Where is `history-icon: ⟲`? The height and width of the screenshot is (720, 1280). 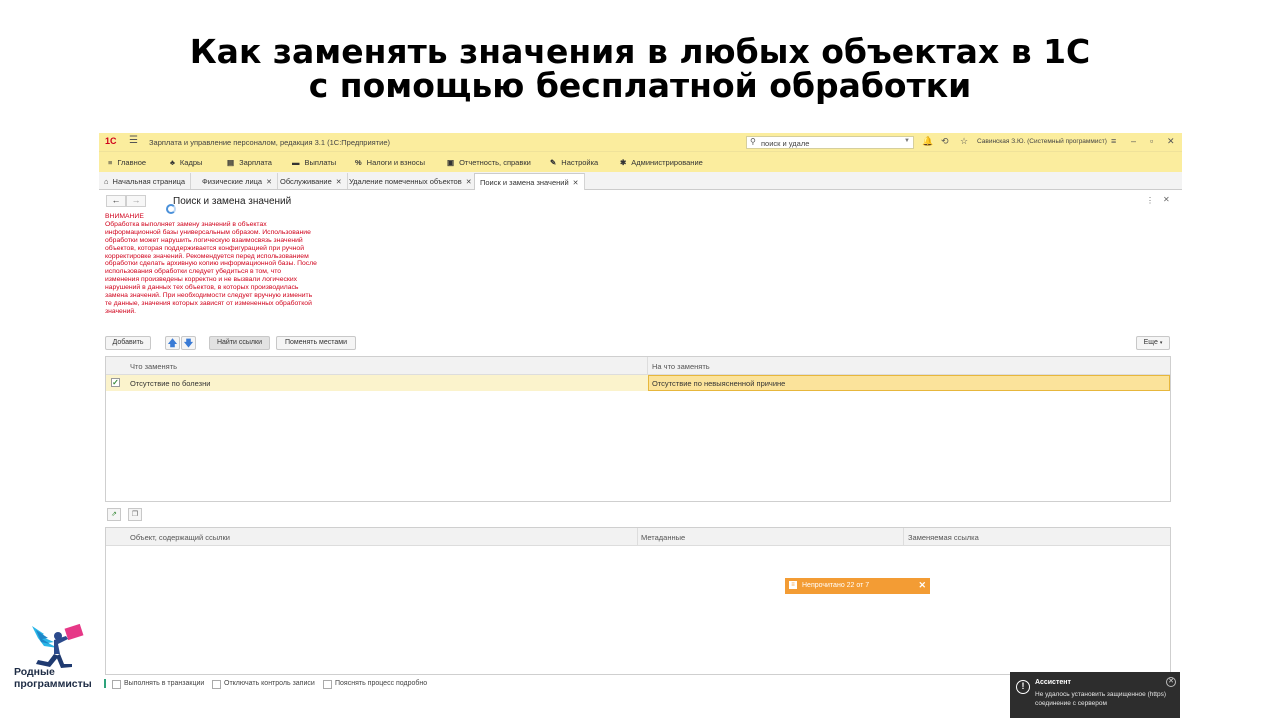
history-icon: ⟲ is located at coordinates (945, 141).